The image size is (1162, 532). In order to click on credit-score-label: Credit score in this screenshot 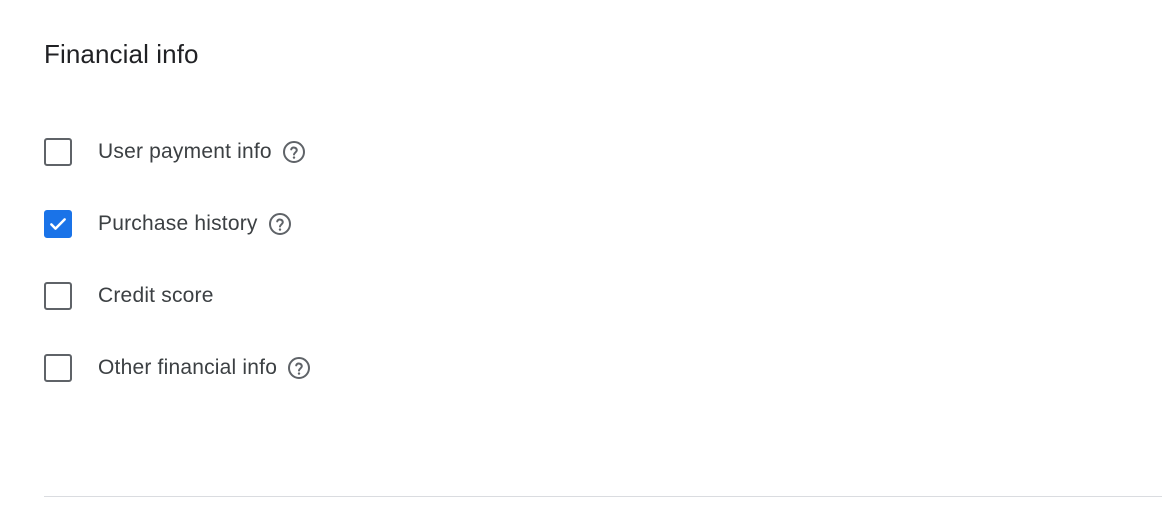, I will do `click(156, 296)`.